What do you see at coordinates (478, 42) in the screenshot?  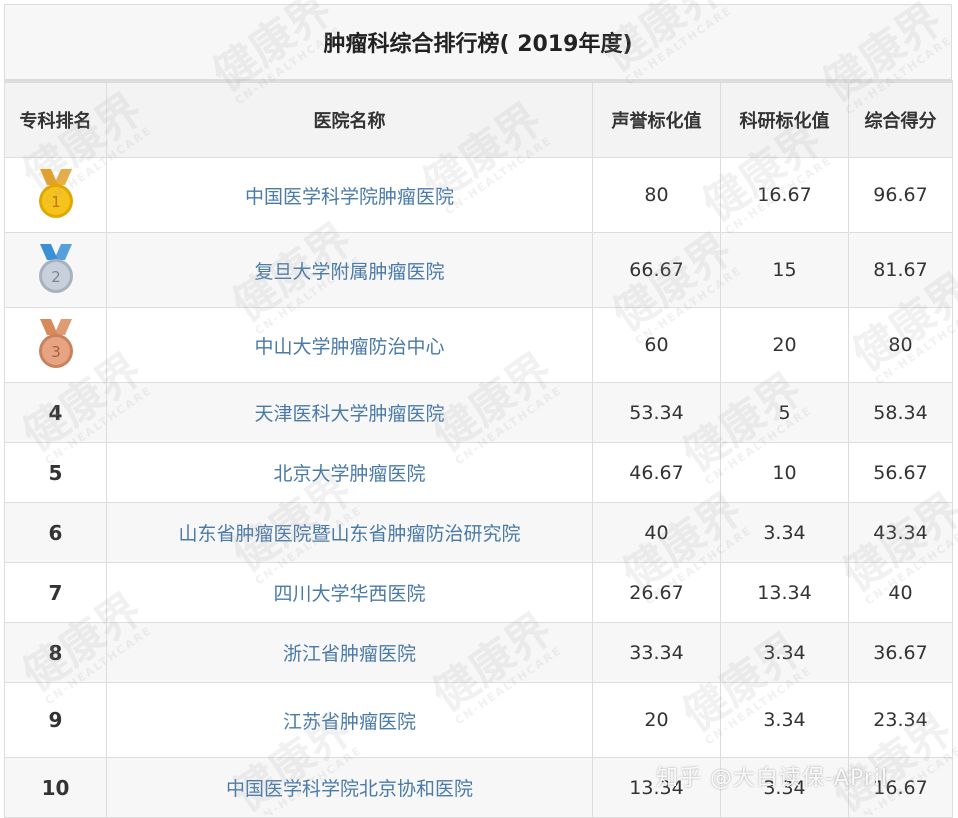 I see `table-title: 肿瘤科综合排行榜( 2019年度)` at bounding box center [478, 42].